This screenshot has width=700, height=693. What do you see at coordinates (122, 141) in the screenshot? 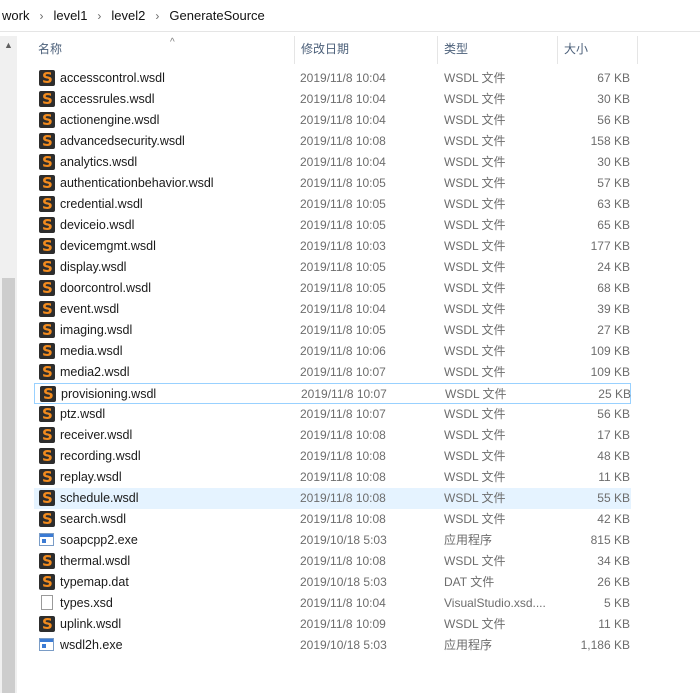
I see `file-name: advancedsecurity.wsdl` at bounding box center [122, 141].